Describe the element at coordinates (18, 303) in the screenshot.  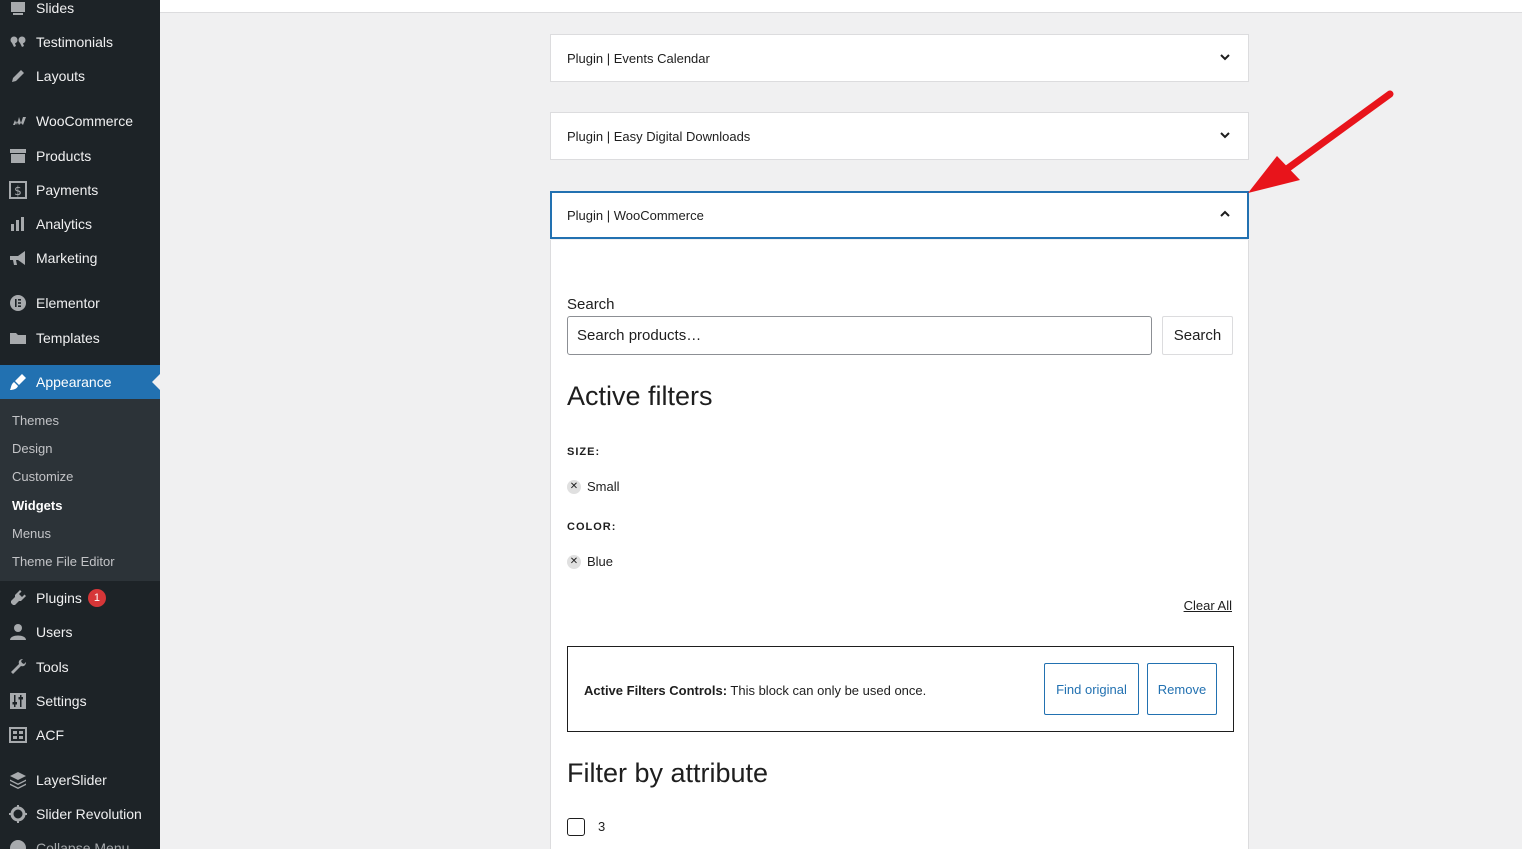
I see `elementor-icon` at that location.